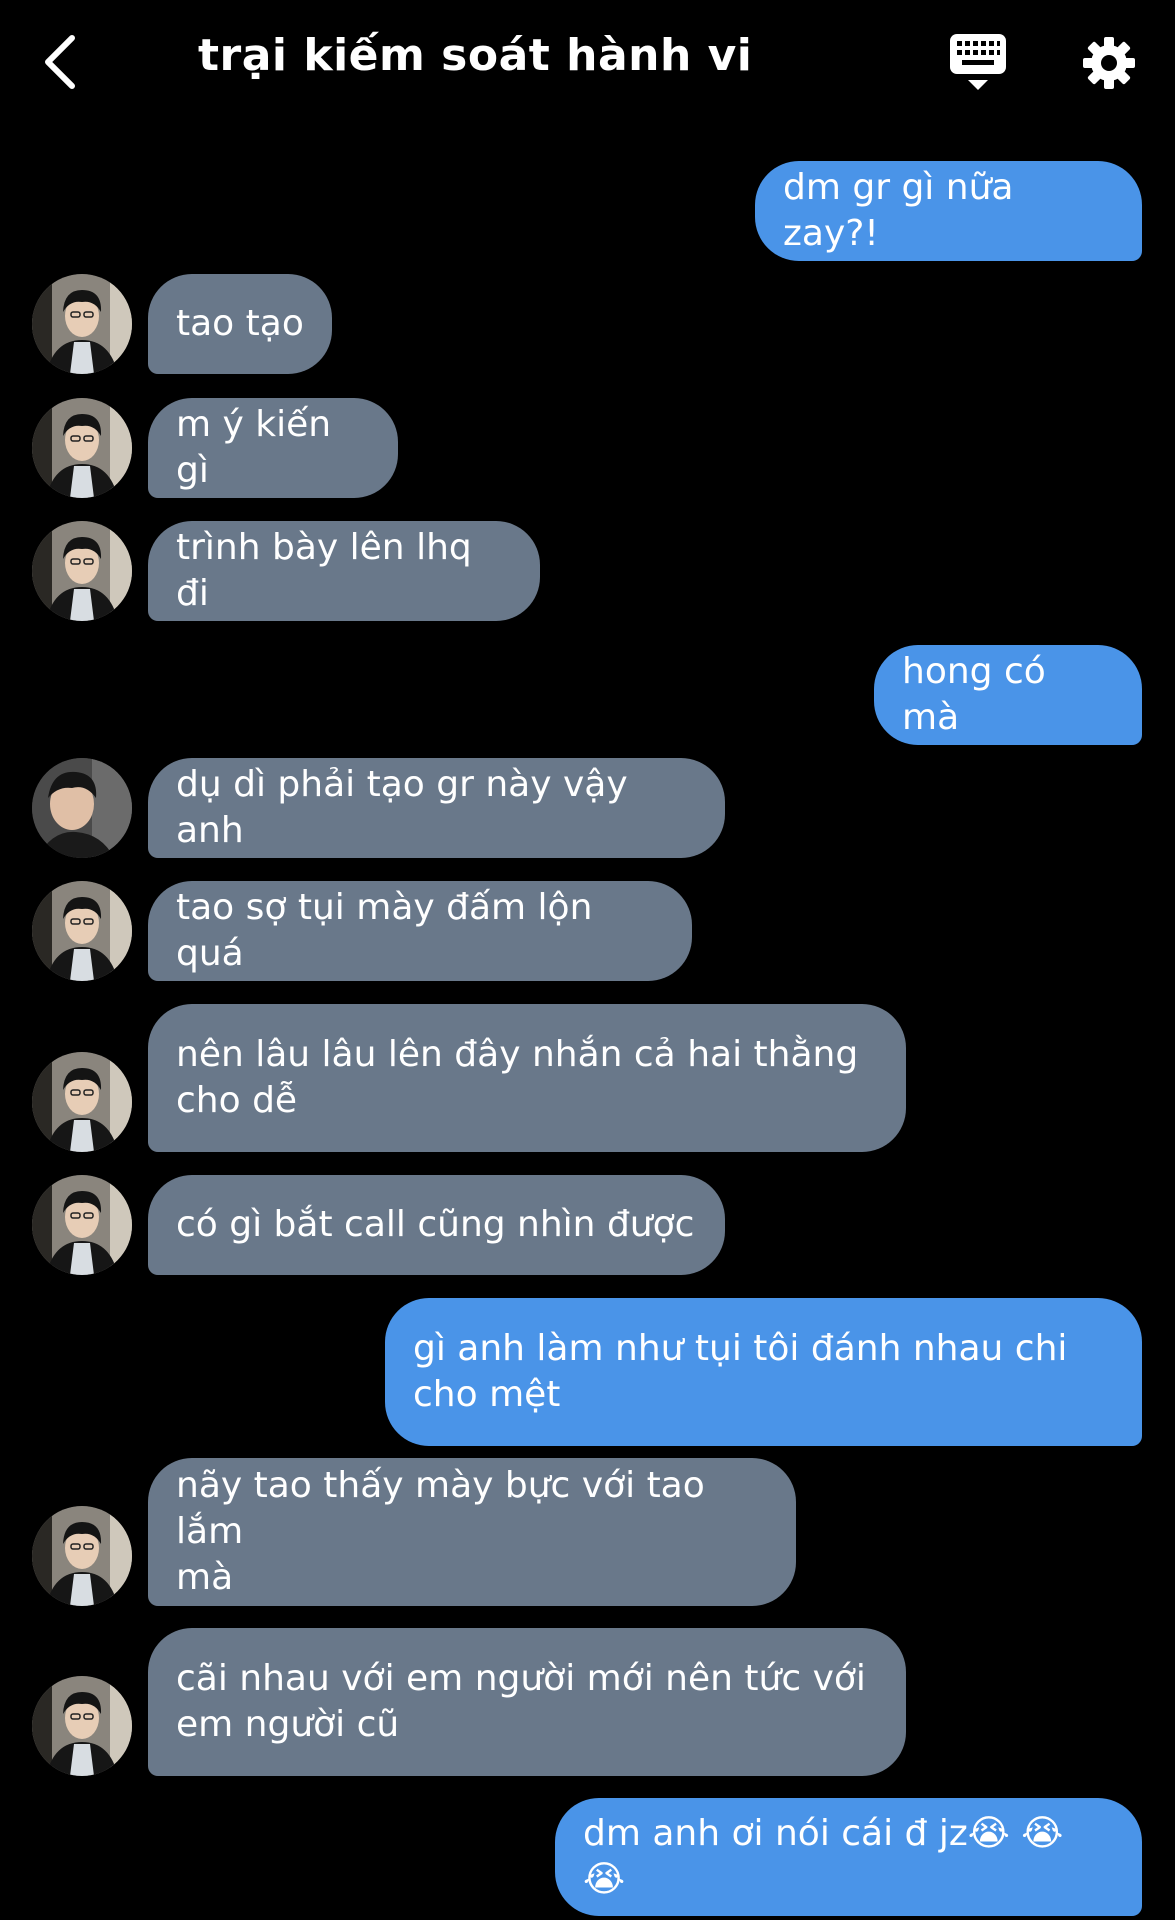 The image size is (1175, 1920). I want to click on gear-icon, so click(1109, 63).